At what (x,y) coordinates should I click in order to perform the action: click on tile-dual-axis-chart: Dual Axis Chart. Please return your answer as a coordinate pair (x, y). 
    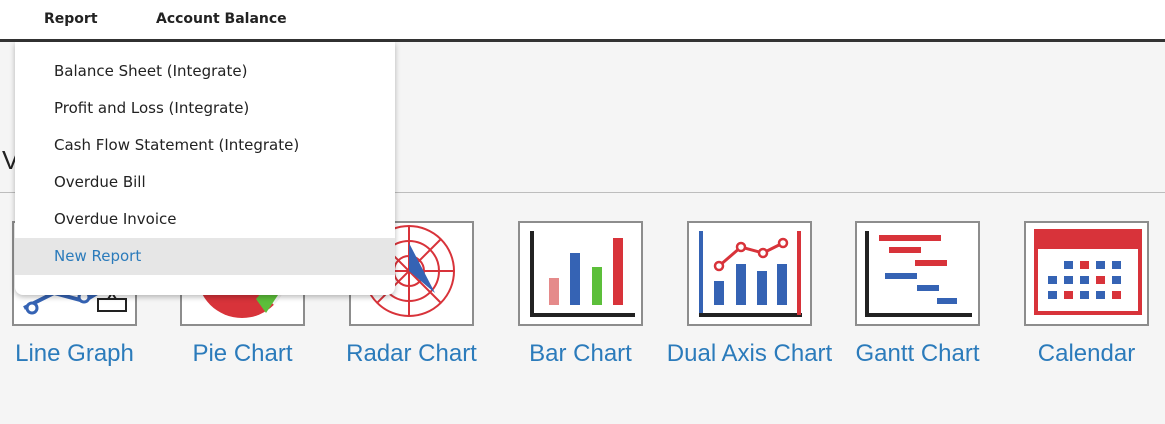
    Looking at the image, I should click on (749, 296).